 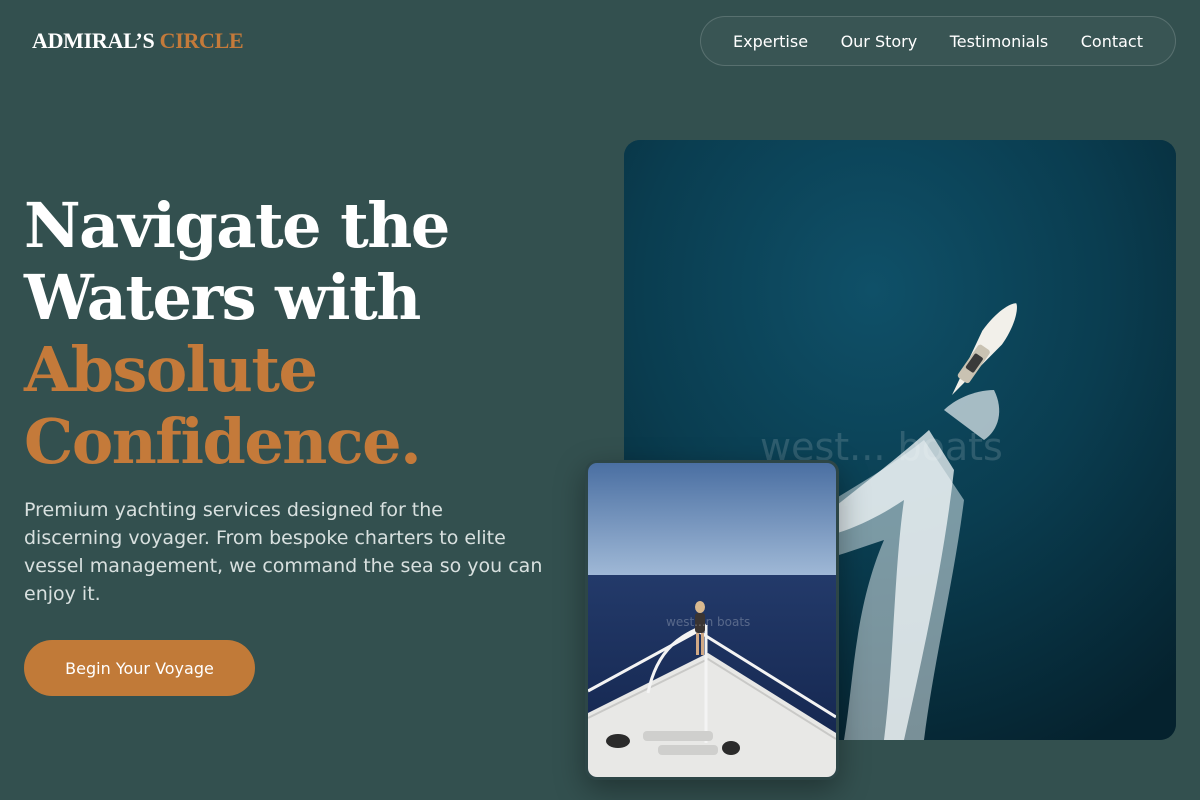 I want to click on brand-logo: ADMIRAL’S CIRCLE, so click(x=138, y=41).